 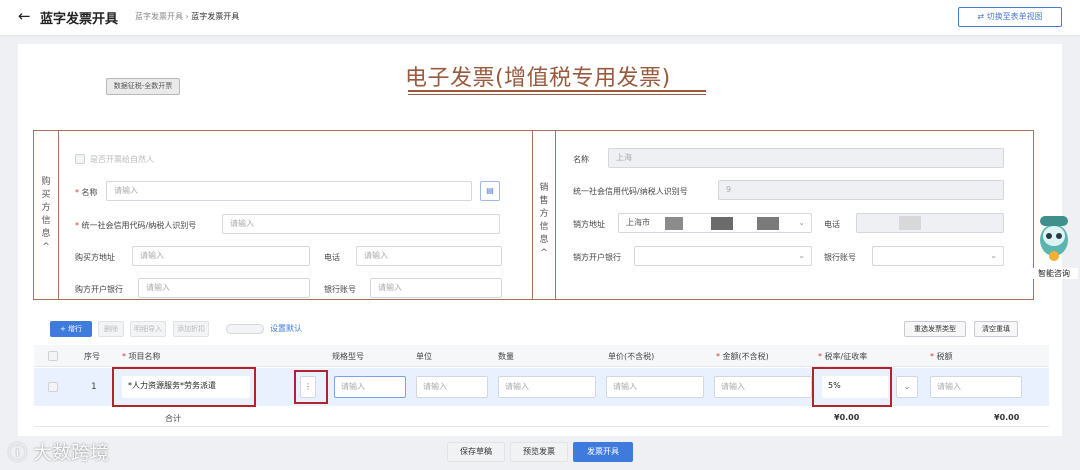 I want to click on seller-account-select: ⌄, so click(x=938, y=256).